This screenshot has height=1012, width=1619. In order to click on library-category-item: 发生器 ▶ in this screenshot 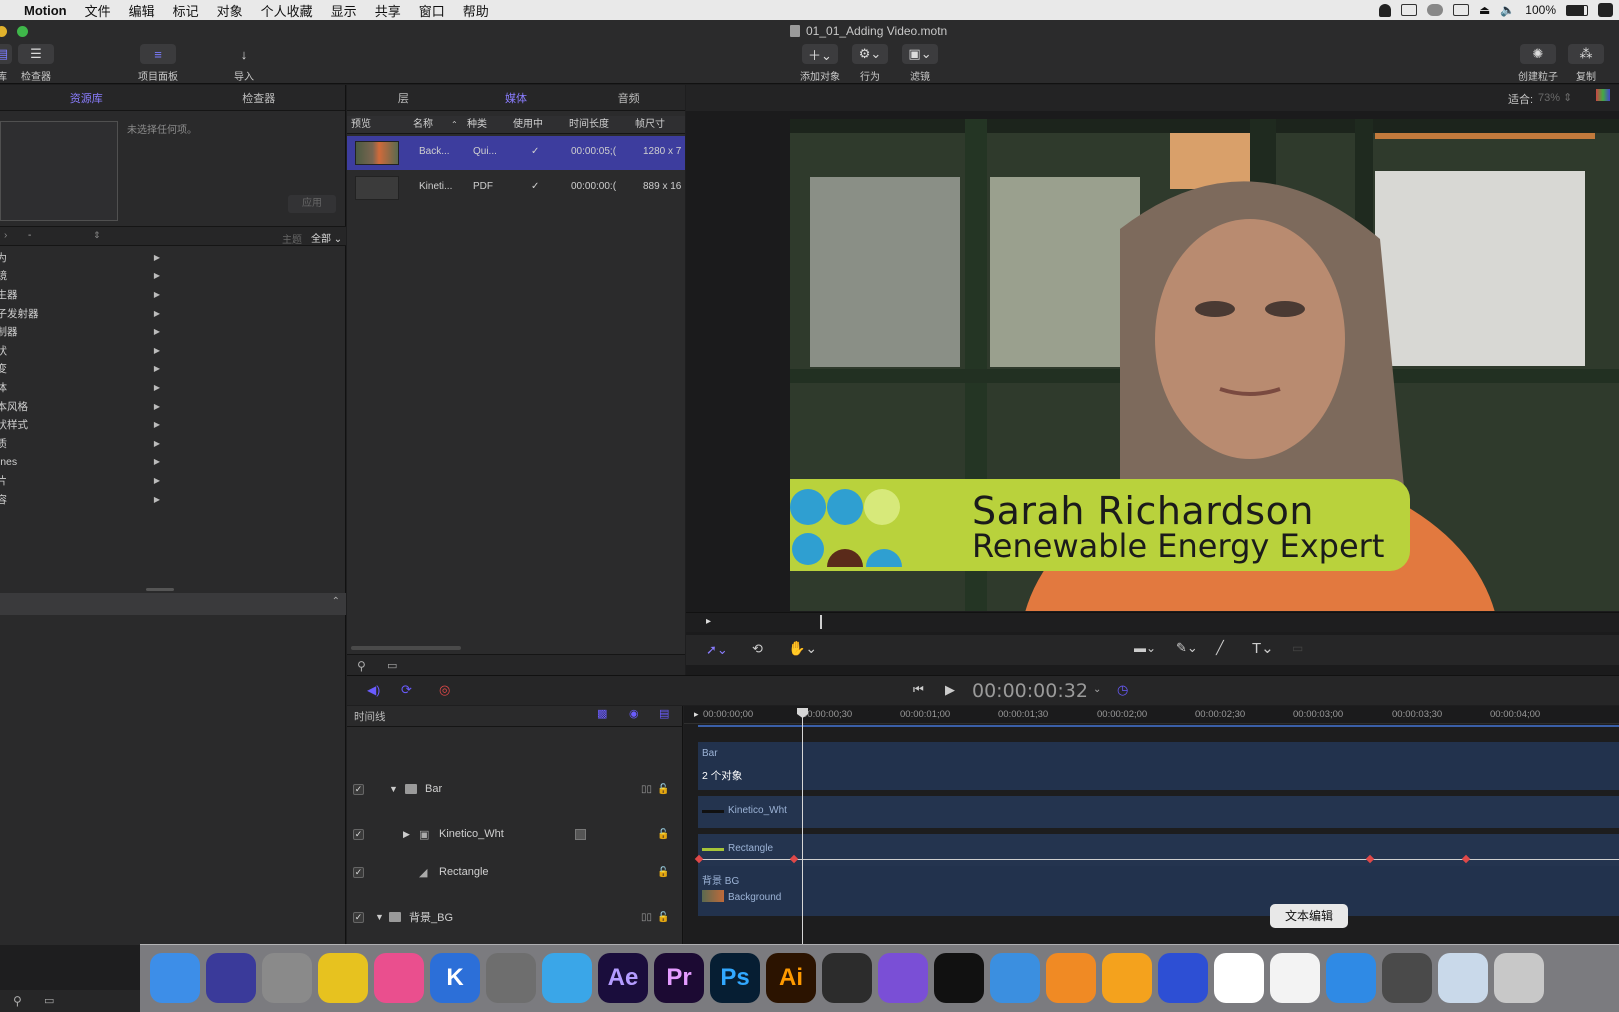, I will do `click(173, 294)`.